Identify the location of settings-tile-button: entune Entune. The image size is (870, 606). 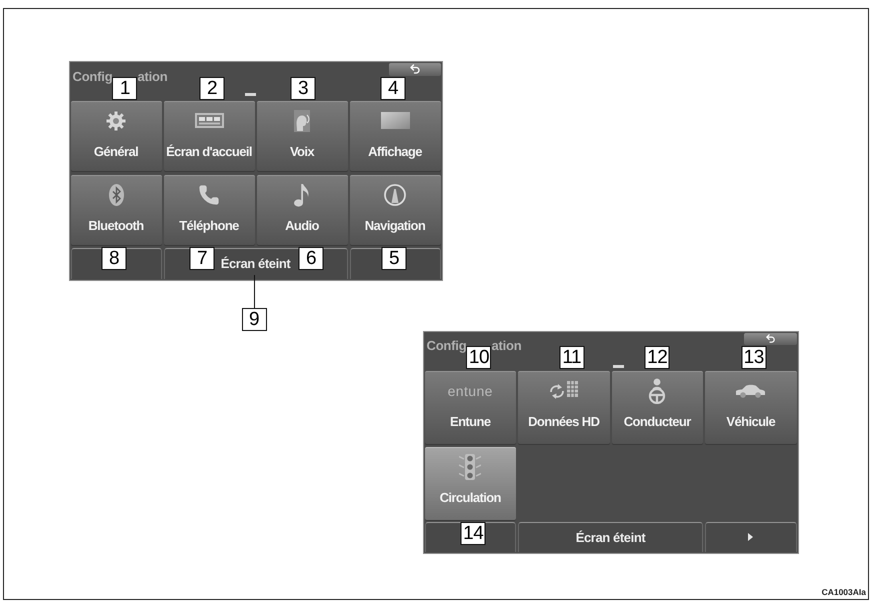
(470, 407).